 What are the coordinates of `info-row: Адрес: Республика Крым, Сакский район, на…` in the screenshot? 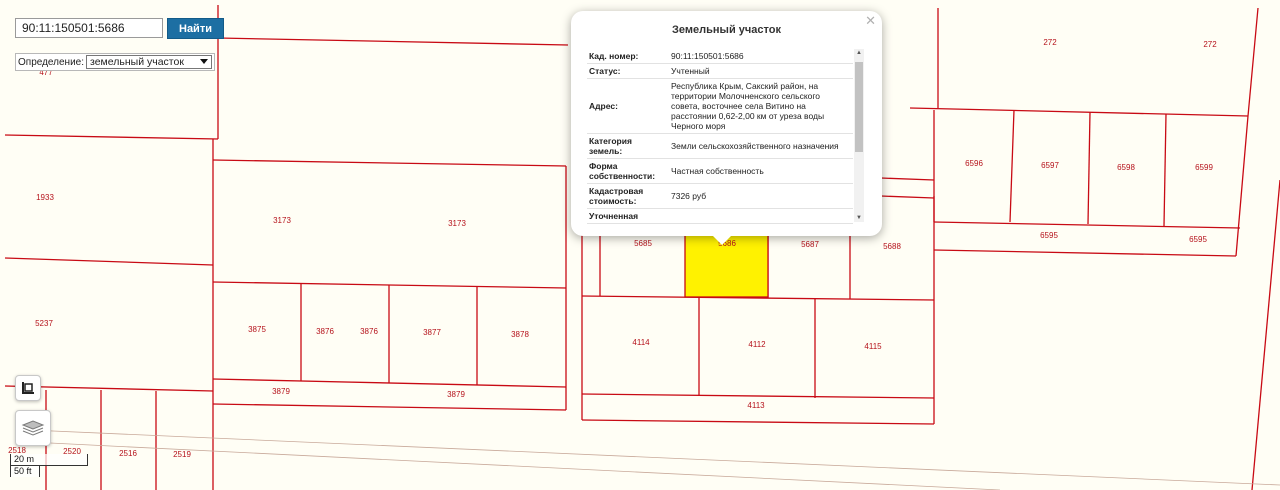 It's located at (720, 106).